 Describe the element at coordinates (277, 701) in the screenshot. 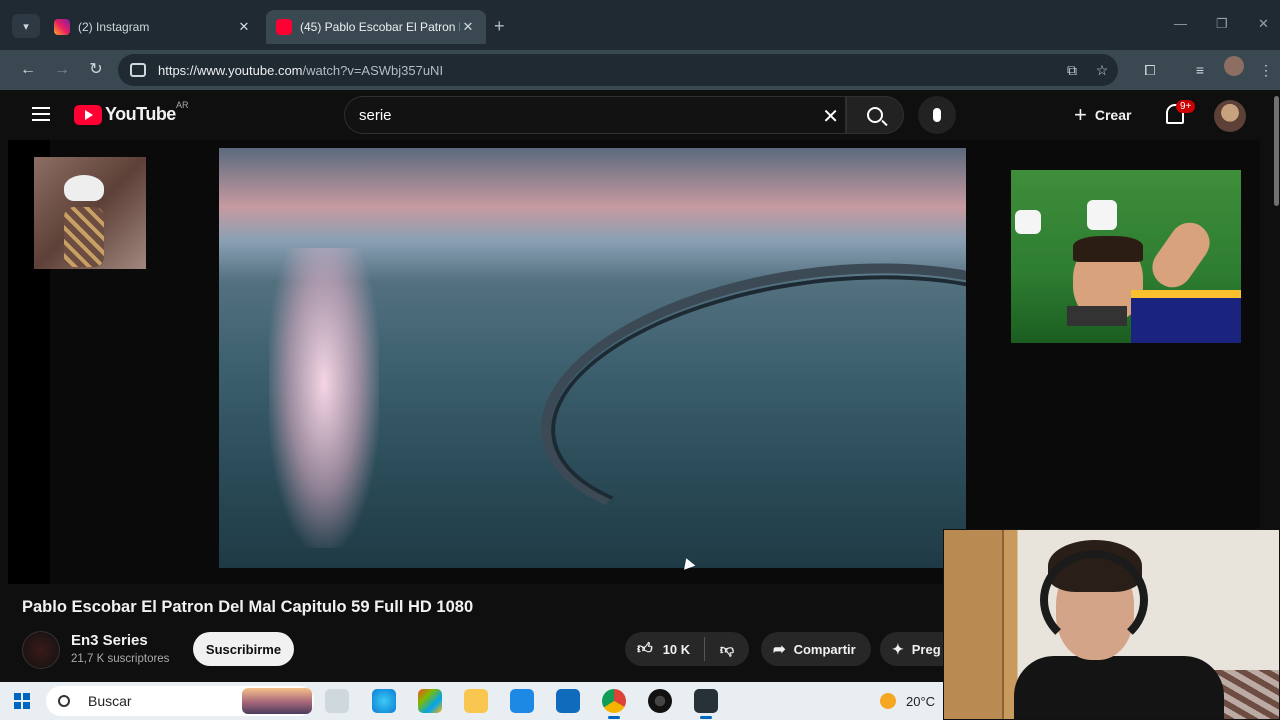

I see `search-highlight-image` at that location.